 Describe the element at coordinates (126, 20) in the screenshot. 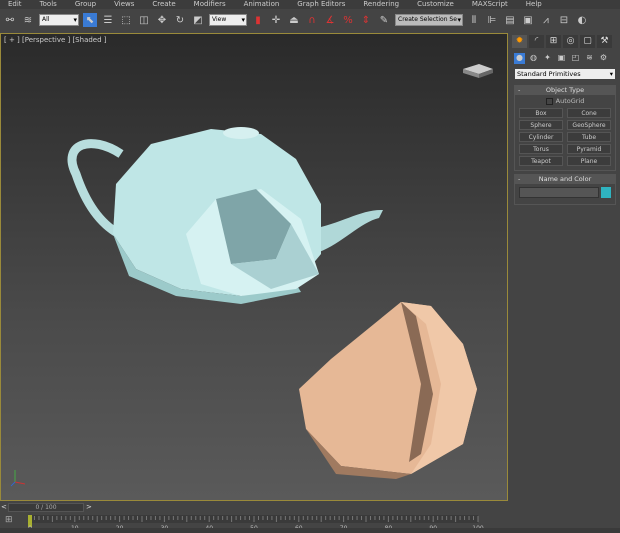

I see `rect-selection-icon: ⬚` at that location.